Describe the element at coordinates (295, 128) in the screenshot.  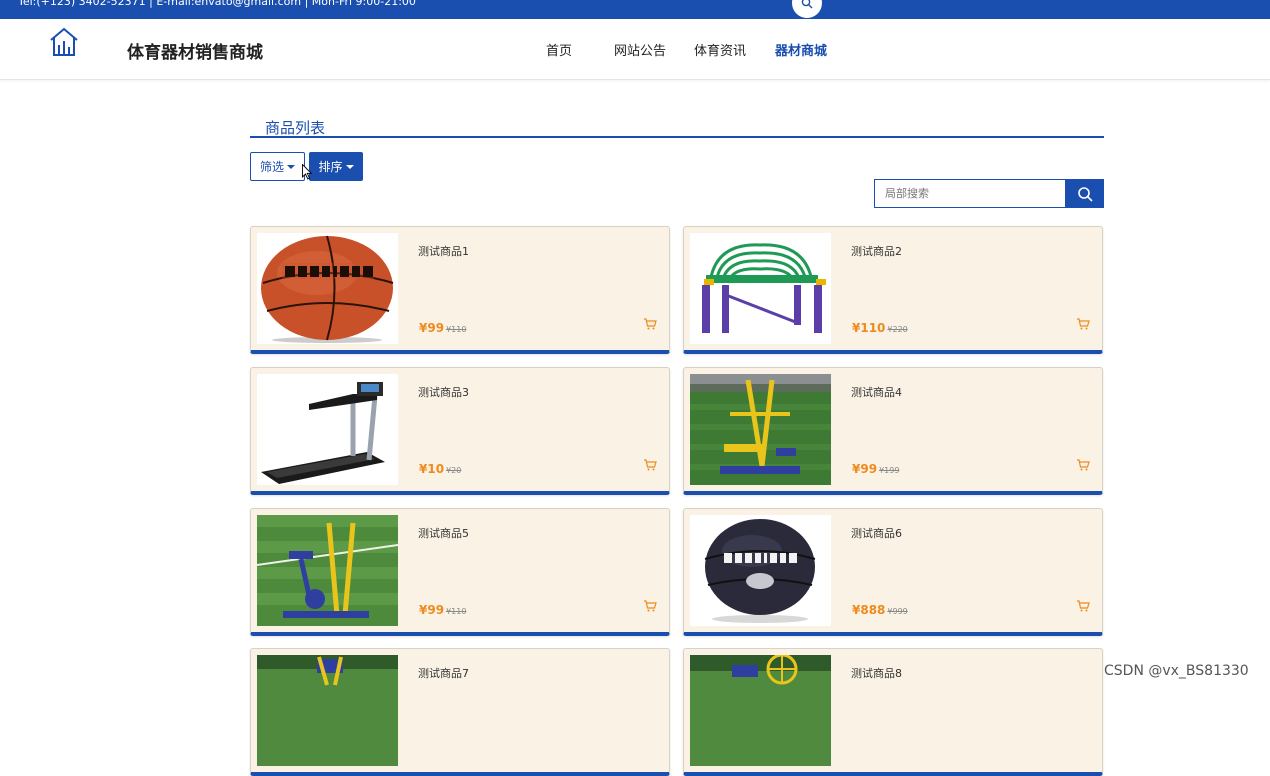
I see `section-title: 商品列表` at that location.